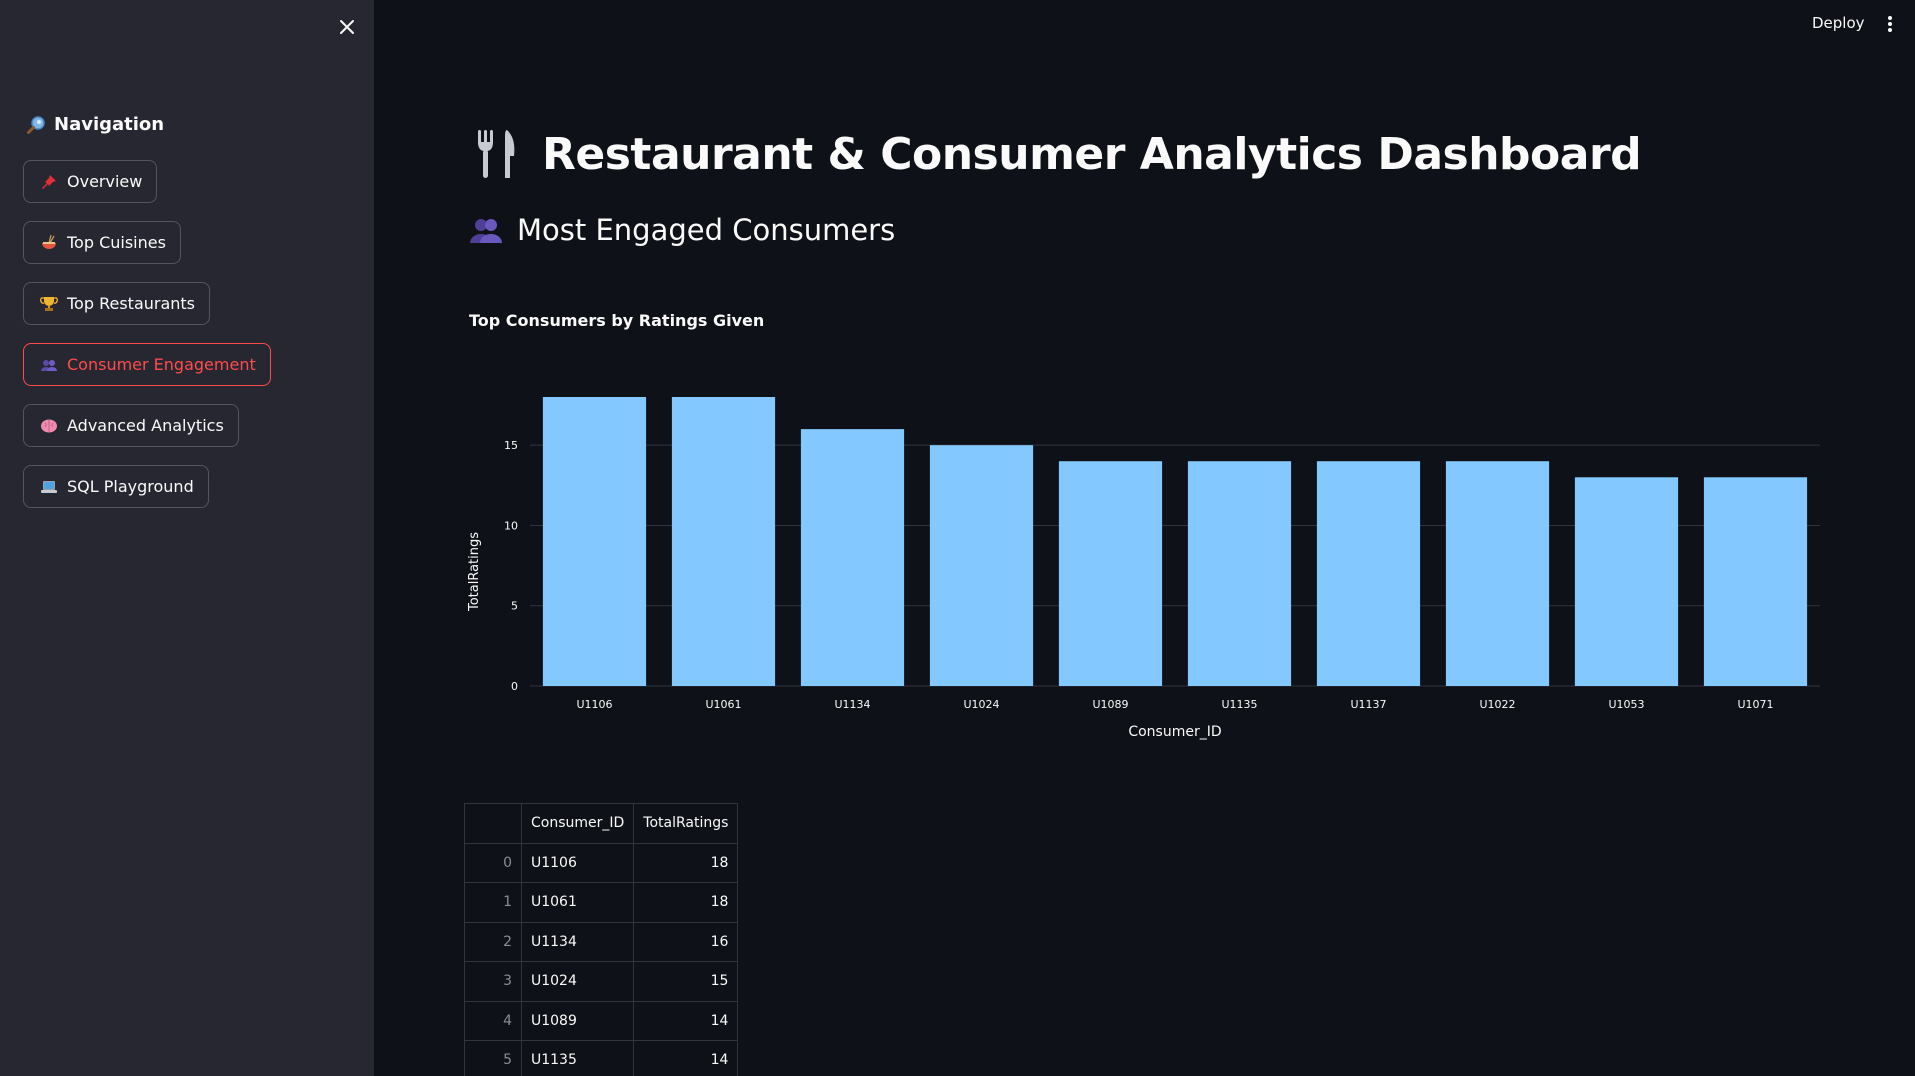  Describe the element at coordinates (493, 1058) in the screenshot. I see `row-index: 5` at that location.